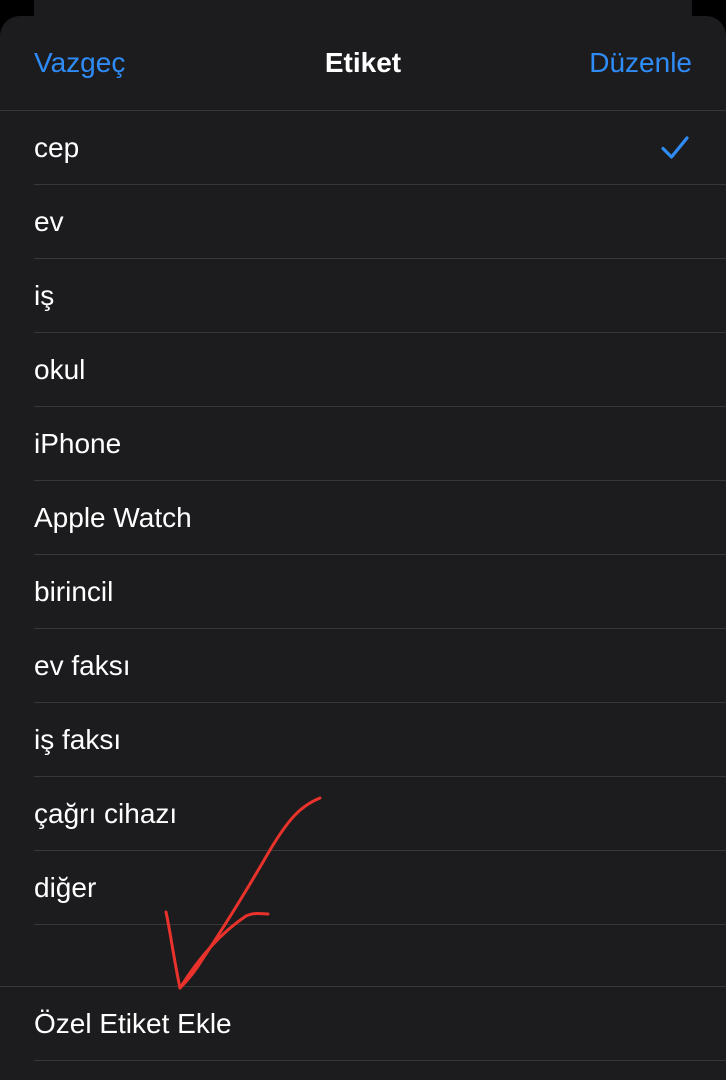  Describe the element at coordinates (363, 592) in the screenshot. I see `label-option-birincil: birincil` at that location.